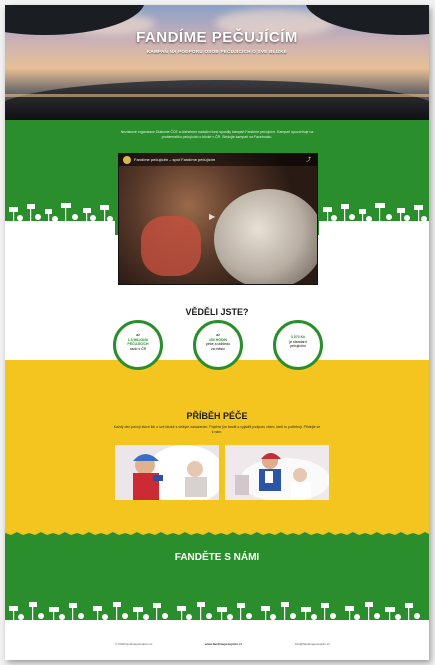  What do you see at coordinates (127, 160) in the screenshot?
I see `channel-logo-icon` at bounding box center [127, 160].